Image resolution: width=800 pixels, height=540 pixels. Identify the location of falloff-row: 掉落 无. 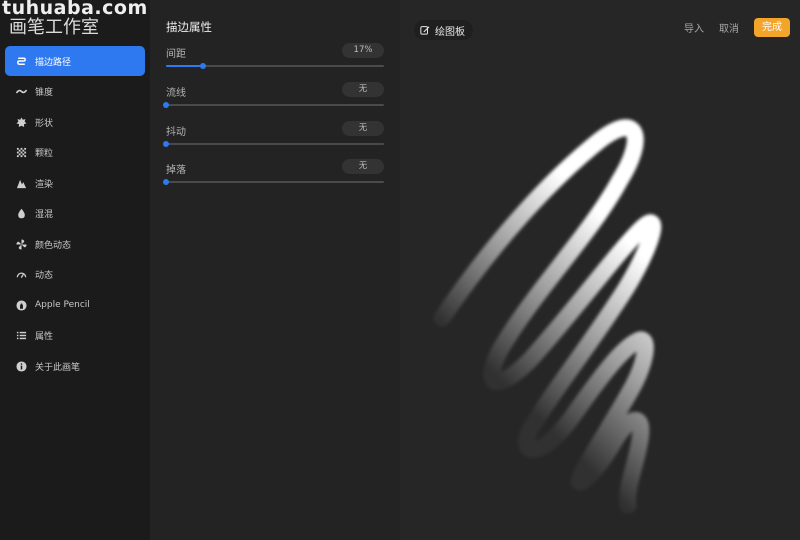
(273, 179).